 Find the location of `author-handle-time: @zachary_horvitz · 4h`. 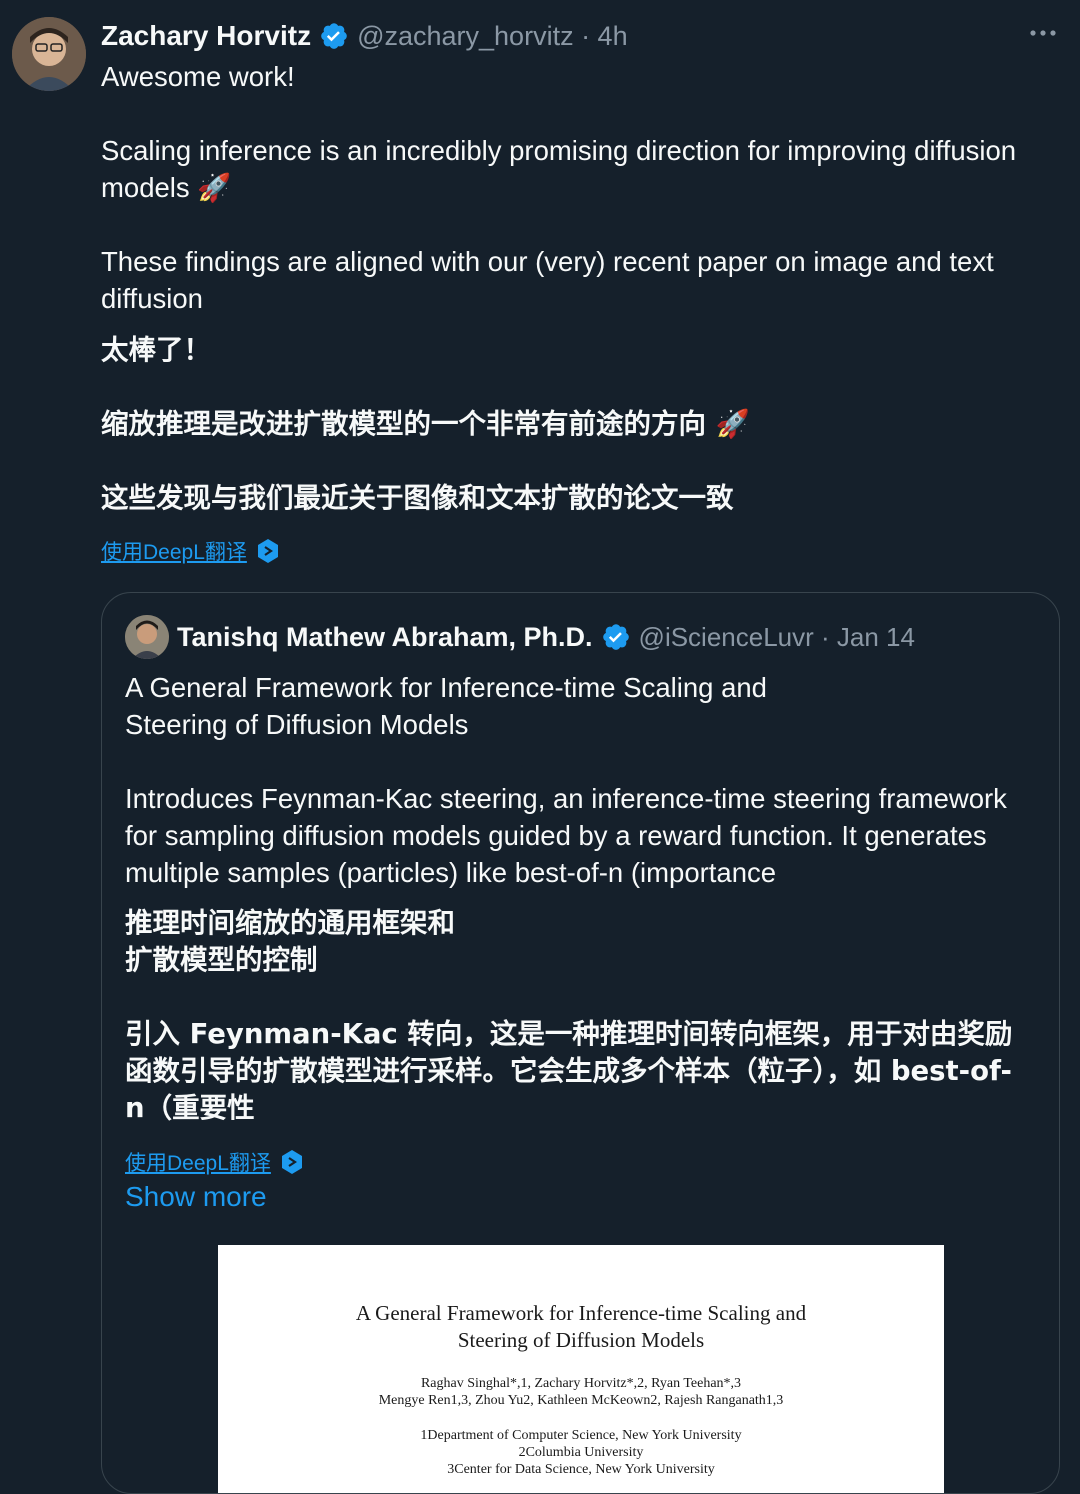

author-handle-time: @zachary_horvitz · 4h is located at coordinates (492, 36).